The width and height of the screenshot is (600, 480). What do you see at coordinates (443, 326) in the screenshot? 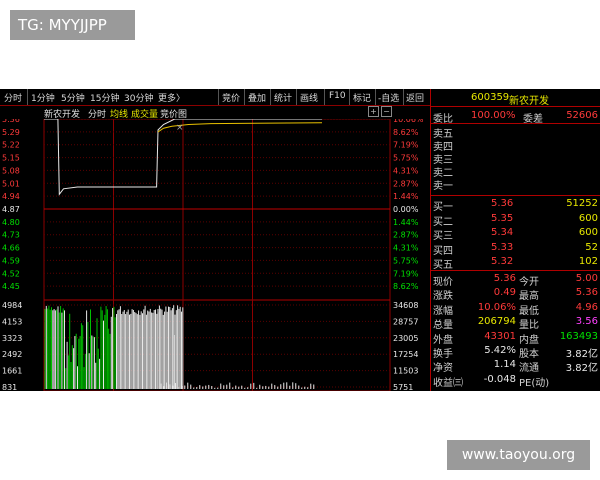
I see `stat-label: 总量` at bounding box center [443, 326].